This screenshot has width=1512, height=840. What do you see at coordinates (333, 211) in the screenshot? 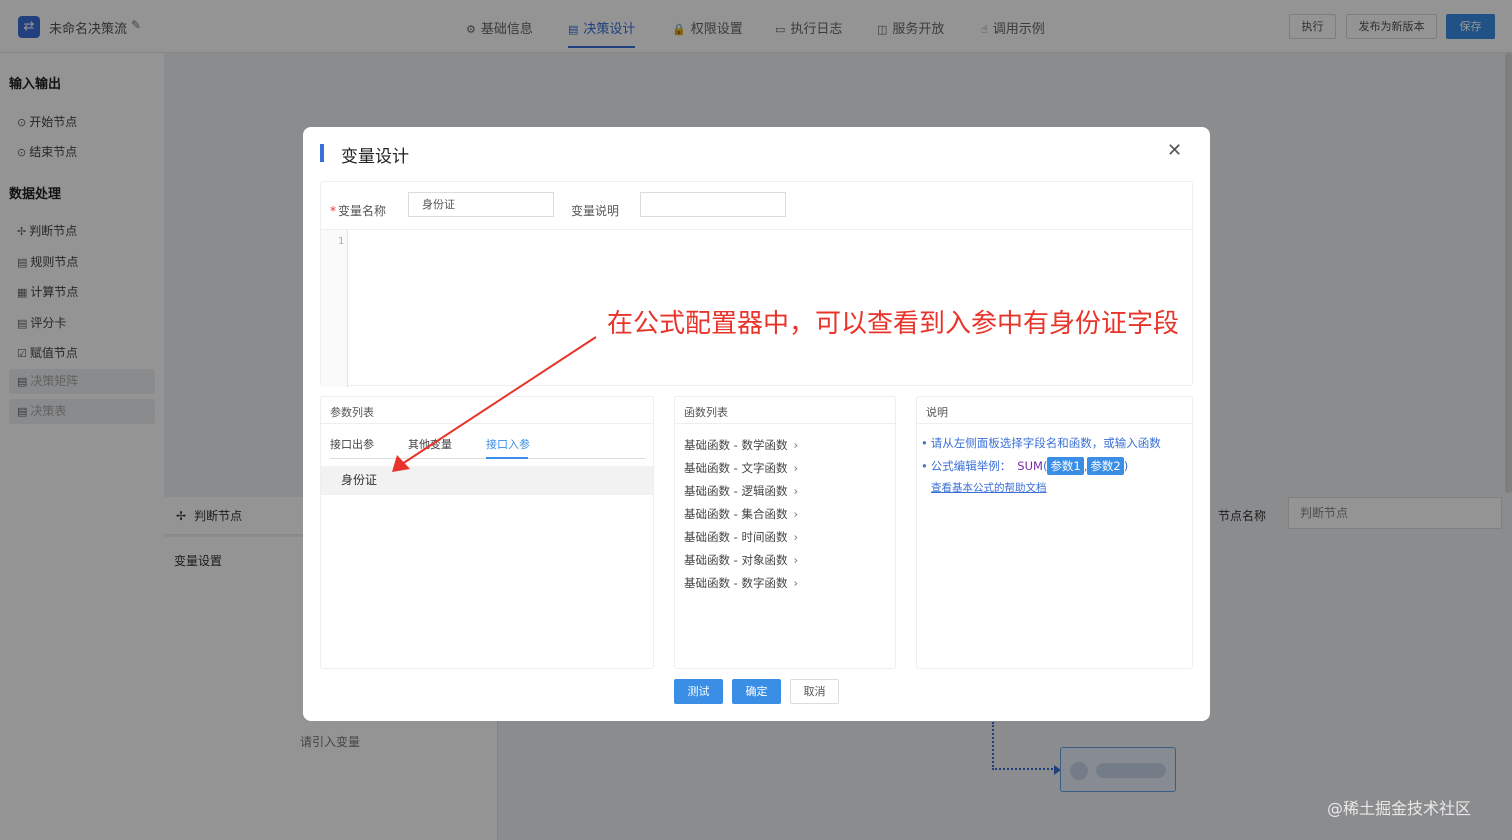
I see `required-marker: *` at bounding box center [333, 211].